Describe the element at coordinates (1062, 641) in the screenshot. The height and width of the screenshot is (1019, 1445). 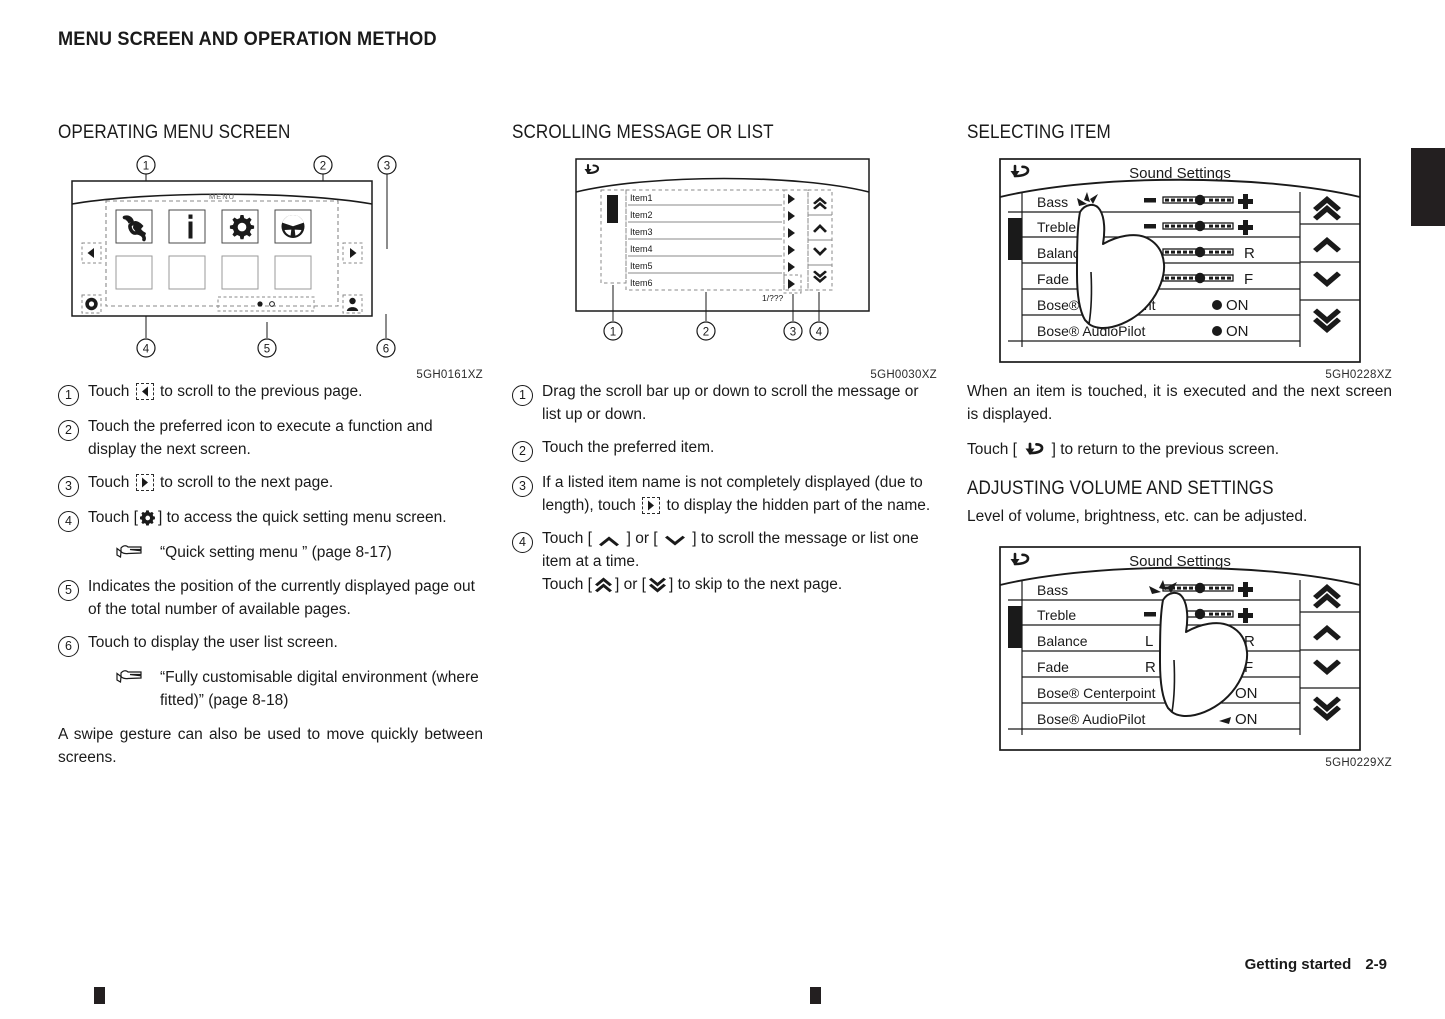
I see `row-label: Balance` at that location.